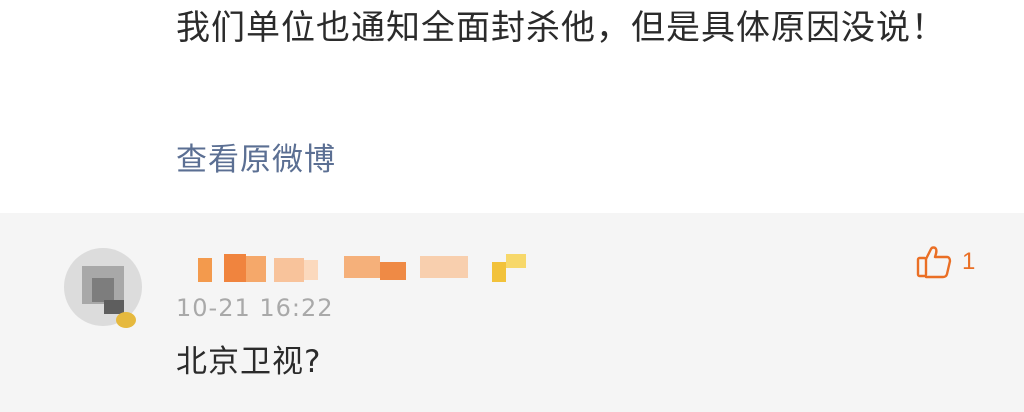 This screenshot has height=412, width=1024. What do you see at coordinates (256, 160) in the screenshot?
I see `view-original-link: 查看原微博` at bounding box center [256, 160].